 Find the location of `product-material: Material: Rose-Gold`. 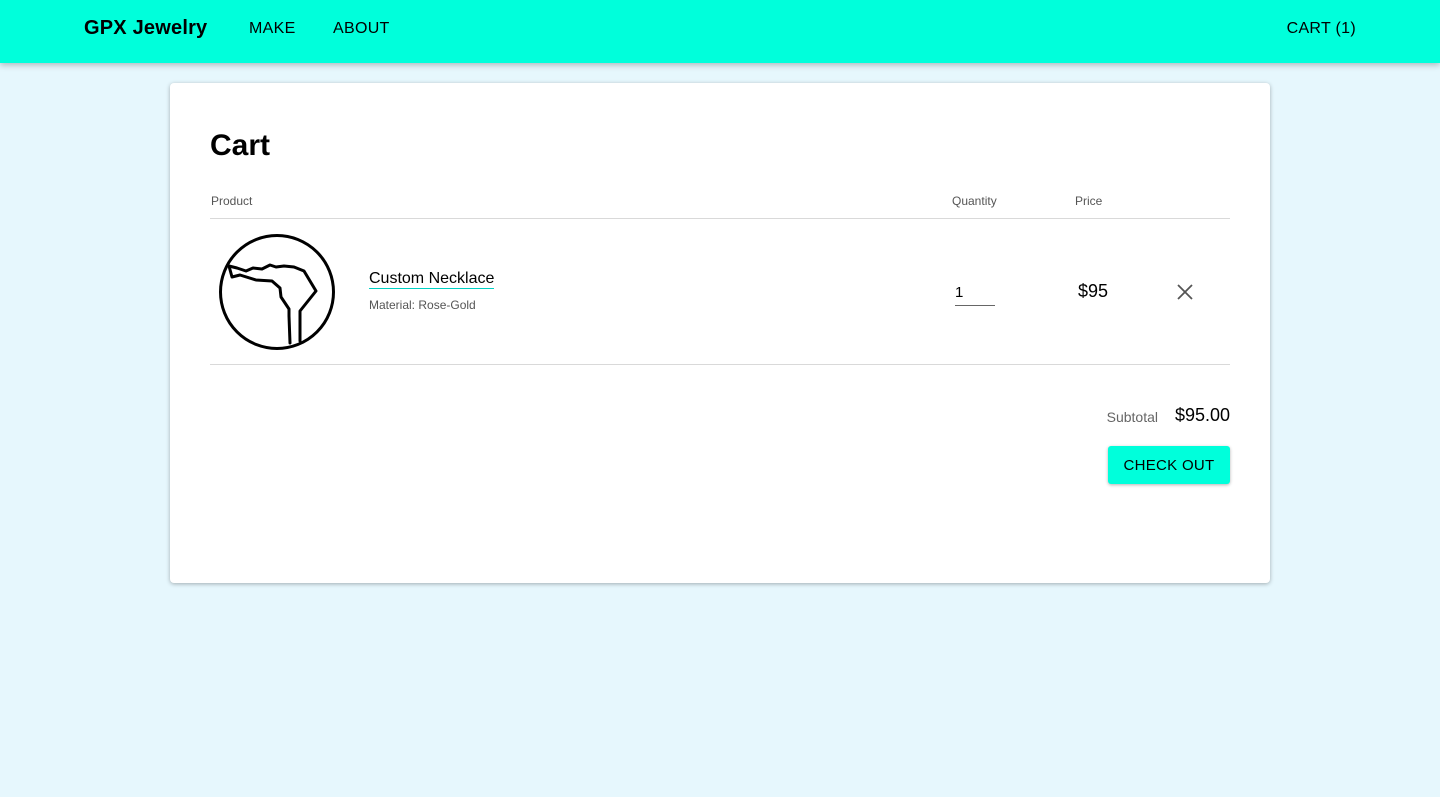

product-material: Material: Rose-Gold is located at coordinates (422, 305).